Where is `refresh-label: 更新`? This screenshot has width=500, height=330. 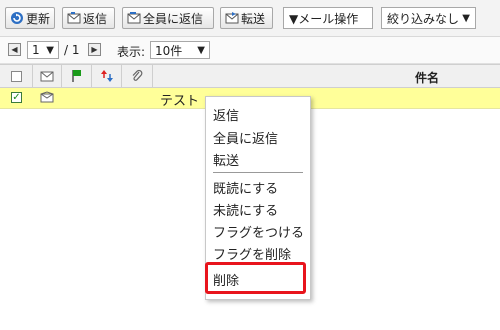
refresh-label: 更新 is located at coordinates (37, 18).